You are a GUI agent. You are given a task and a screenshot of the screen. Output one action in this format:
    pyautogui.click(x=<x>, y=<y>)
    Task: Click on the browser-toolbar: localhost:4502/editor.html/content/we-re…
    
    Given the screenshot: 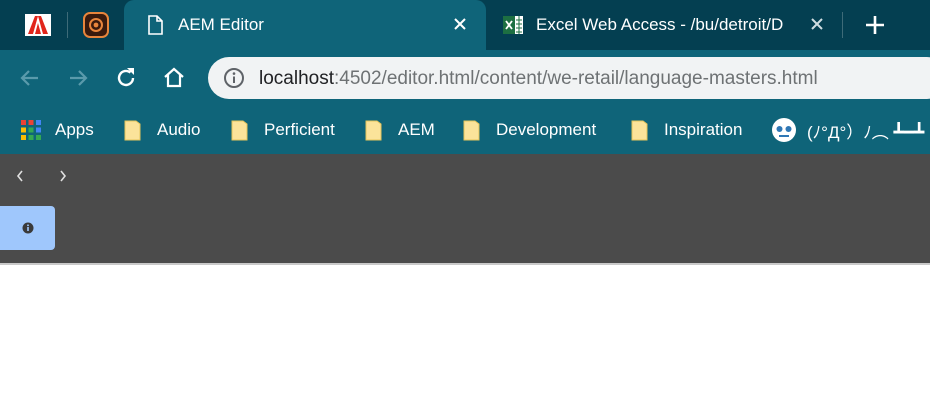 What is the action you would take?
    pyautogui.click(x=465, y=78)
    